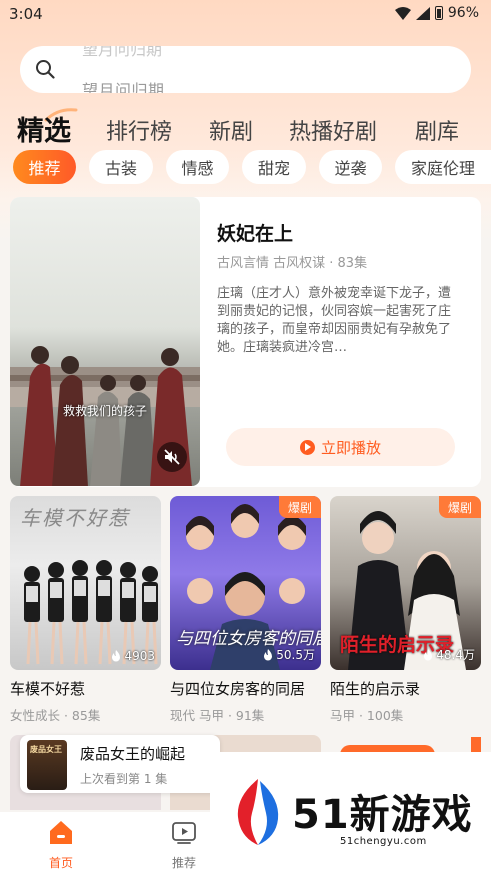  I want to click on drama-card: 与四位女房客的同居 爆剧 50.5万 与四位女房客的同居 现代 马甲 · 91集, so click(245, 610).